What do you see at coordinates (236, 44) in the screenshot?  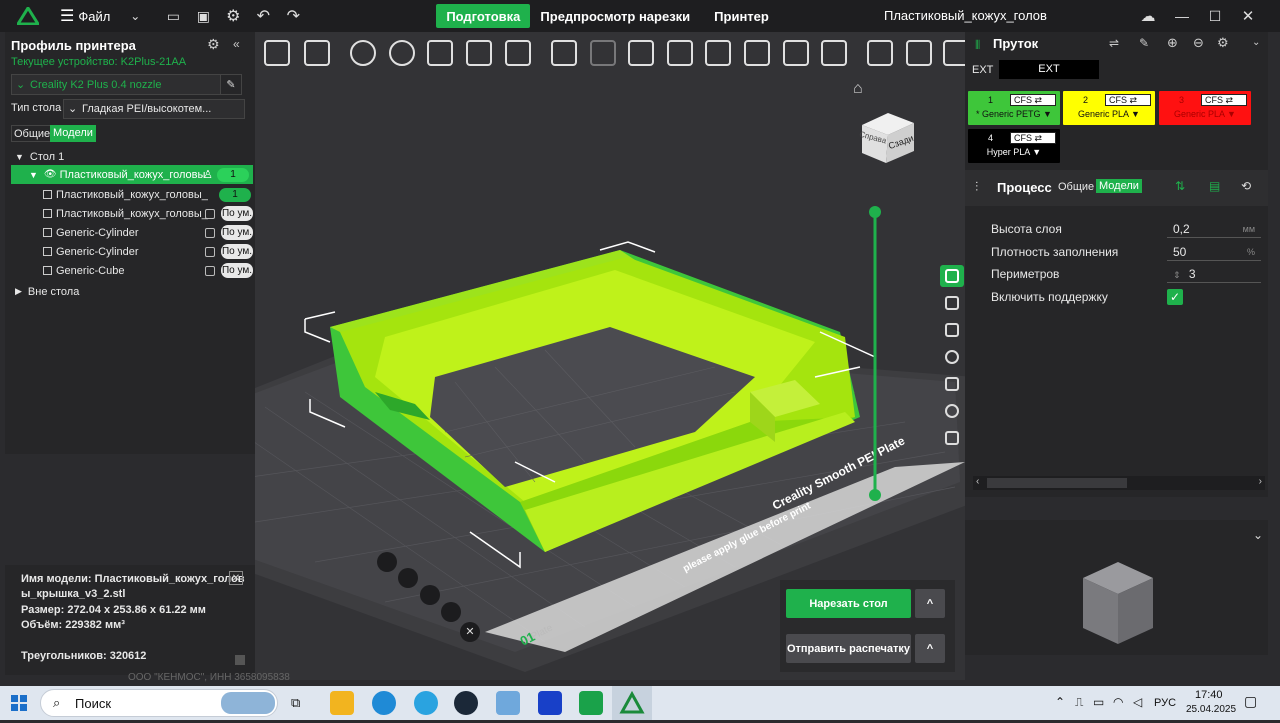 I see `collapse-panel-icon: «` at bounding box center [236, 44].